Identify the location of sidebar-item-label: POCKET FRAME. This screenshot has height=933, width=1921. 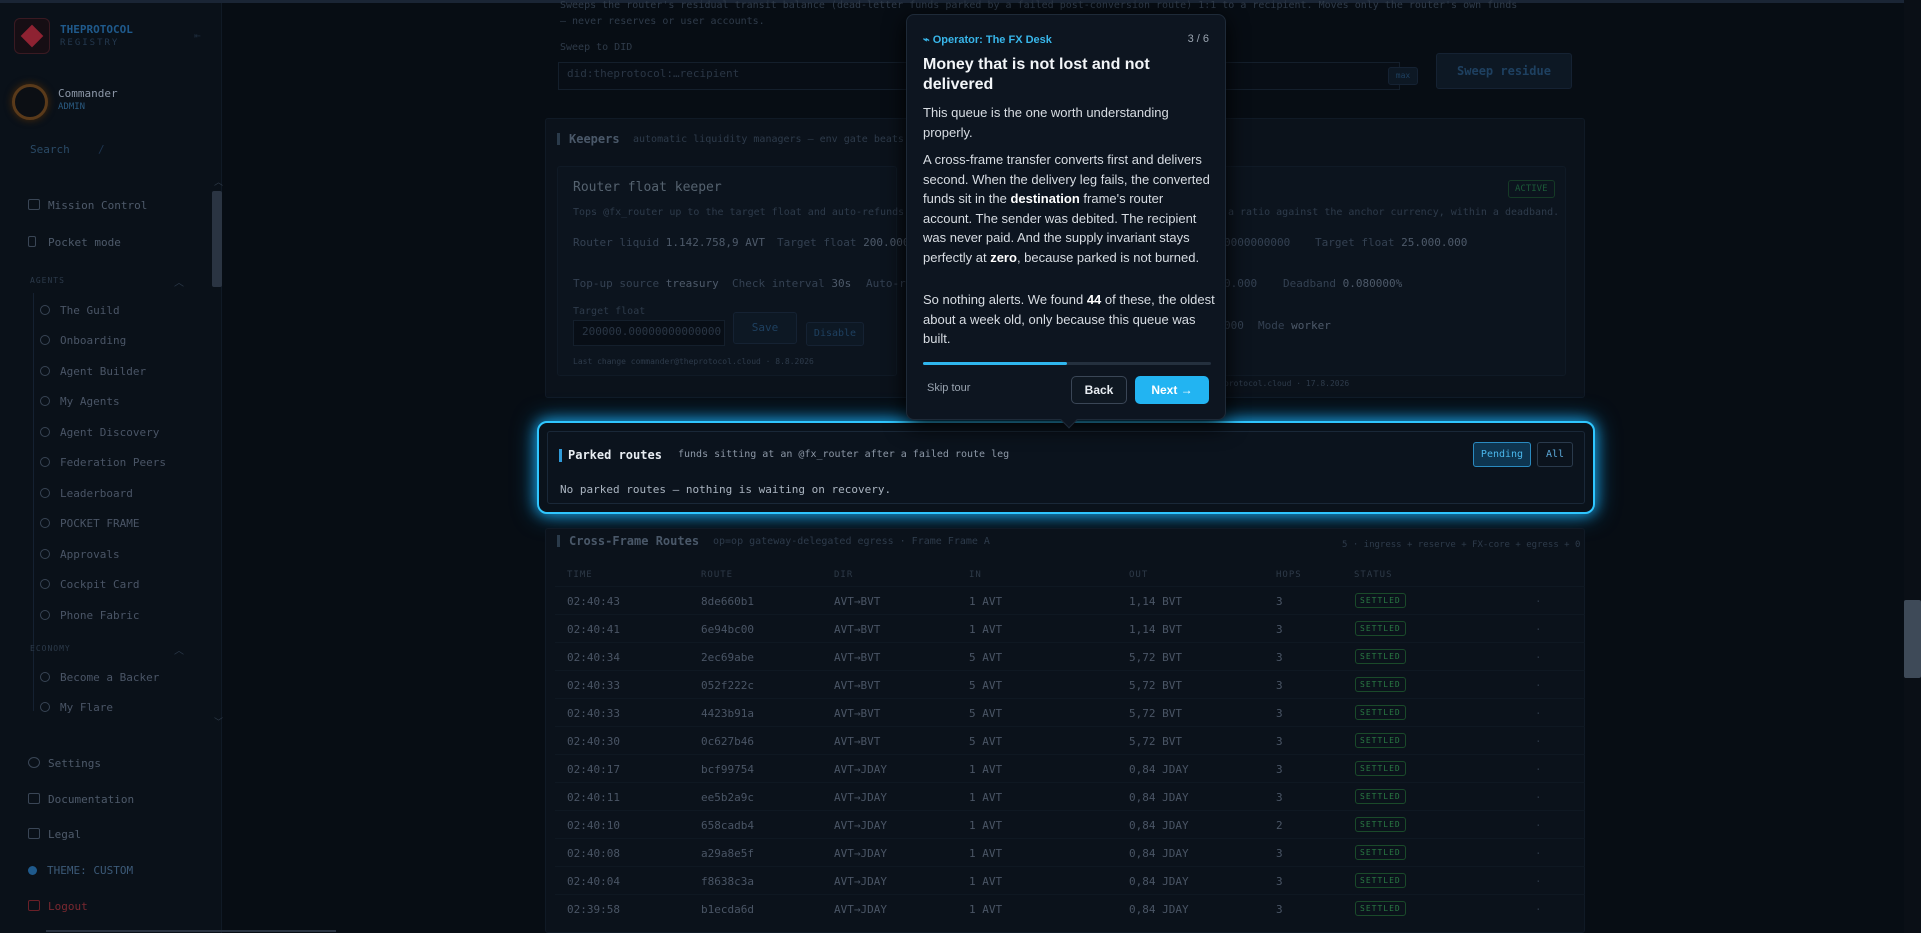
(100, 523).